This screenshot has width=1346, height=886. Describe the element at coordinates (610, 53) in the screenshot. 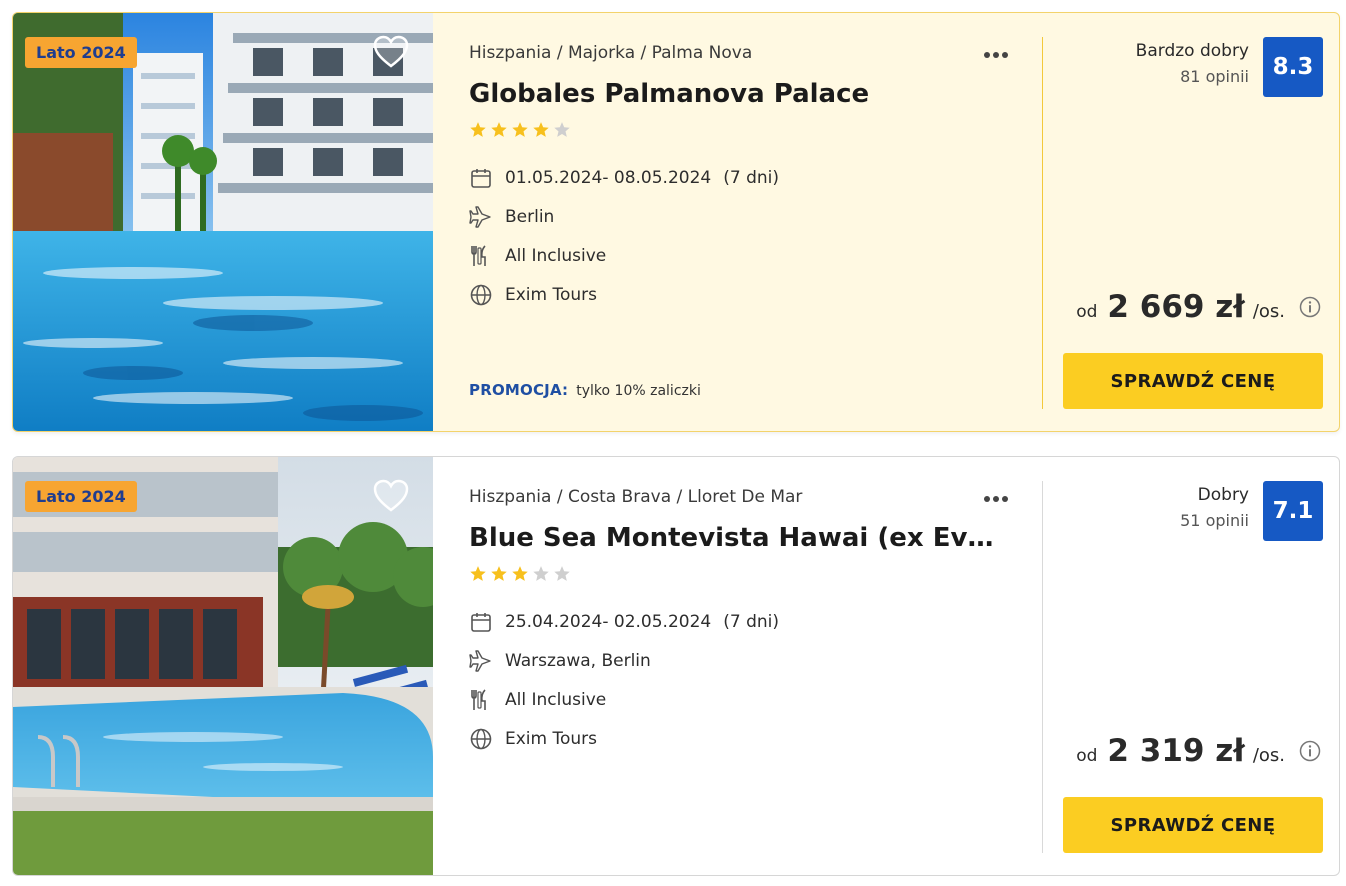

I see `breadcrumb: Hiszpania / Majorka / Palma Nova` at that location.